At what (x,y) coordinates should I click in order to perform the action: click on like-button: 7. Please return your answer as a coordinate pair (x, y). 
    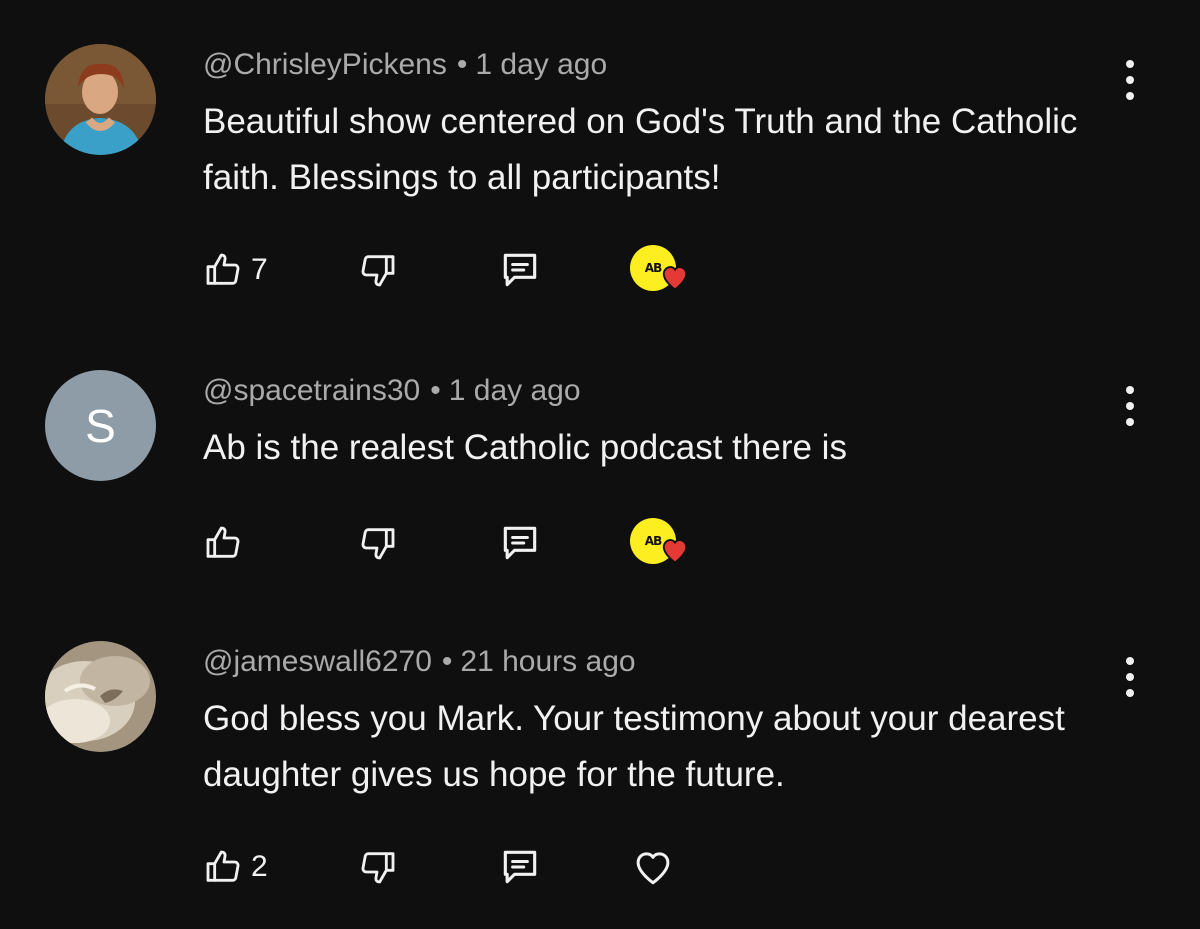
    Looking at the image, I should click on (235, 270).